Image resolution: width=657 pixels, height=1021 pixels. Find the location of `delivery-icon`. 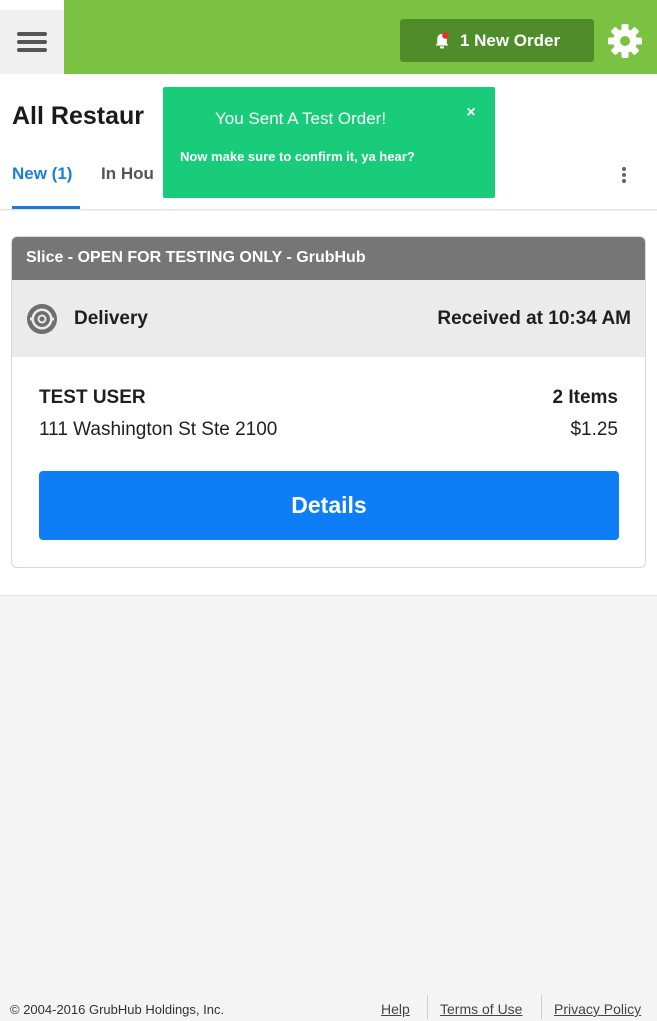

delivery-icon is located at coordinates (42, 319).